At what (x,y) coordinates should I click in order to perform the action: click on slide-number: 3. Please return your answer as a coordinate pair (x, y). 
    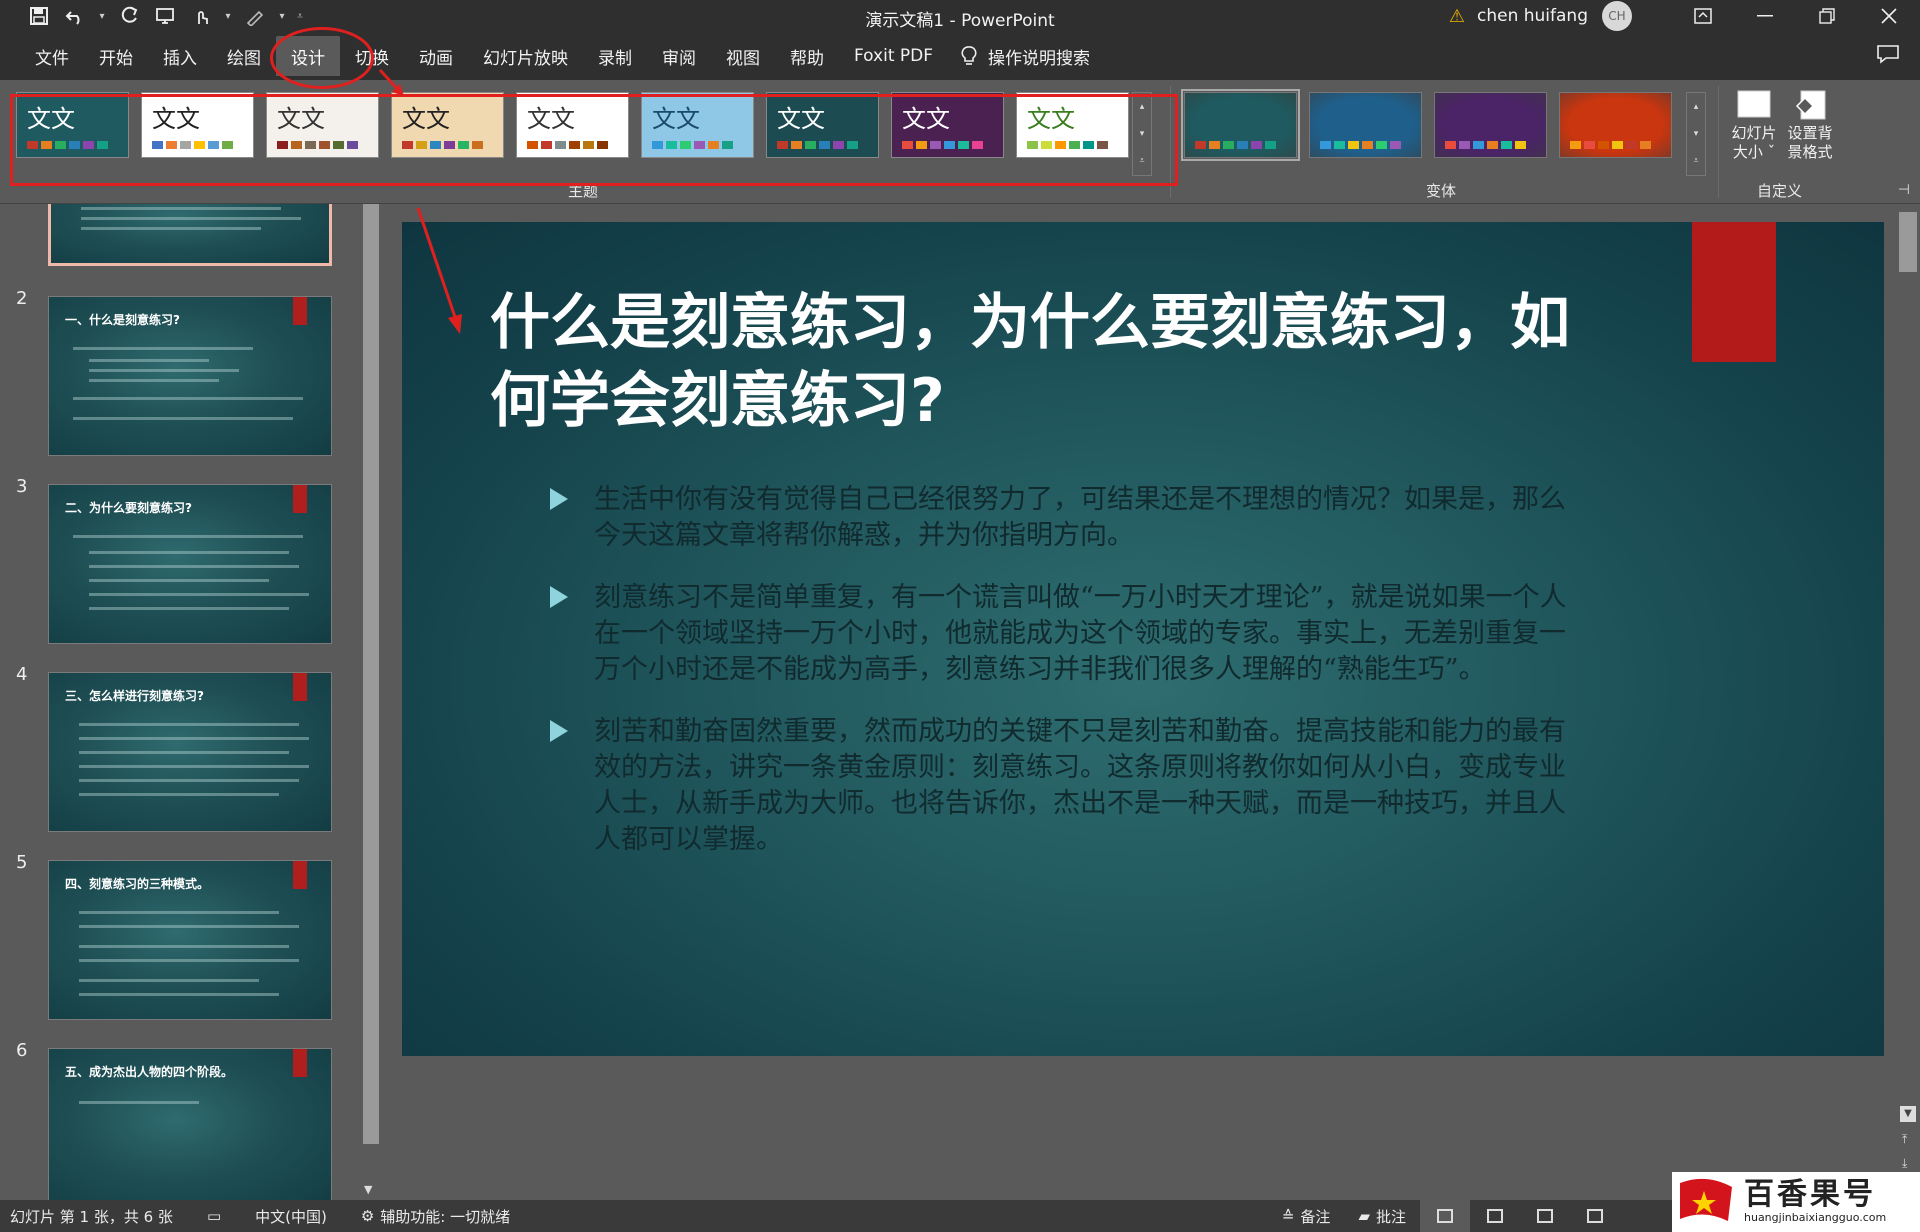
    Looking at the image, I should click on (22, 486).